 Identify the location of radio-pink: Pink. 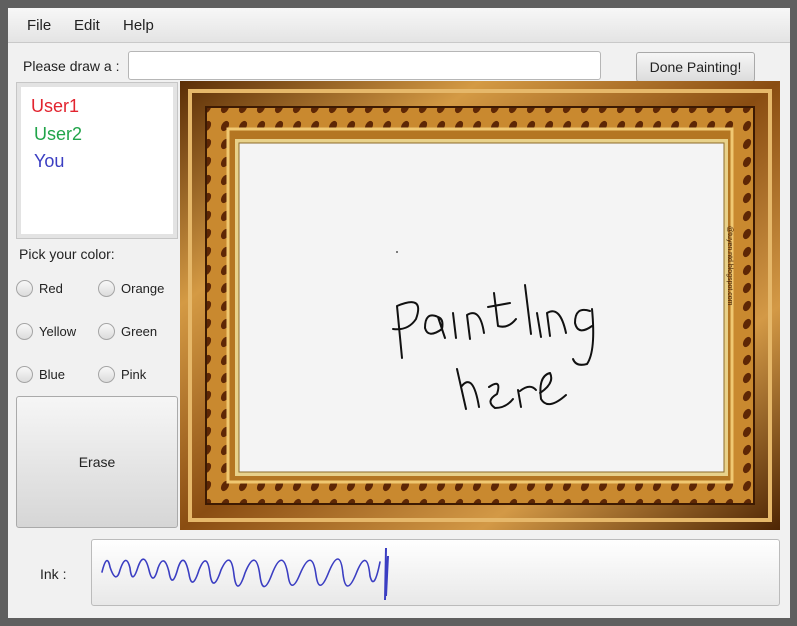
(122, 374).